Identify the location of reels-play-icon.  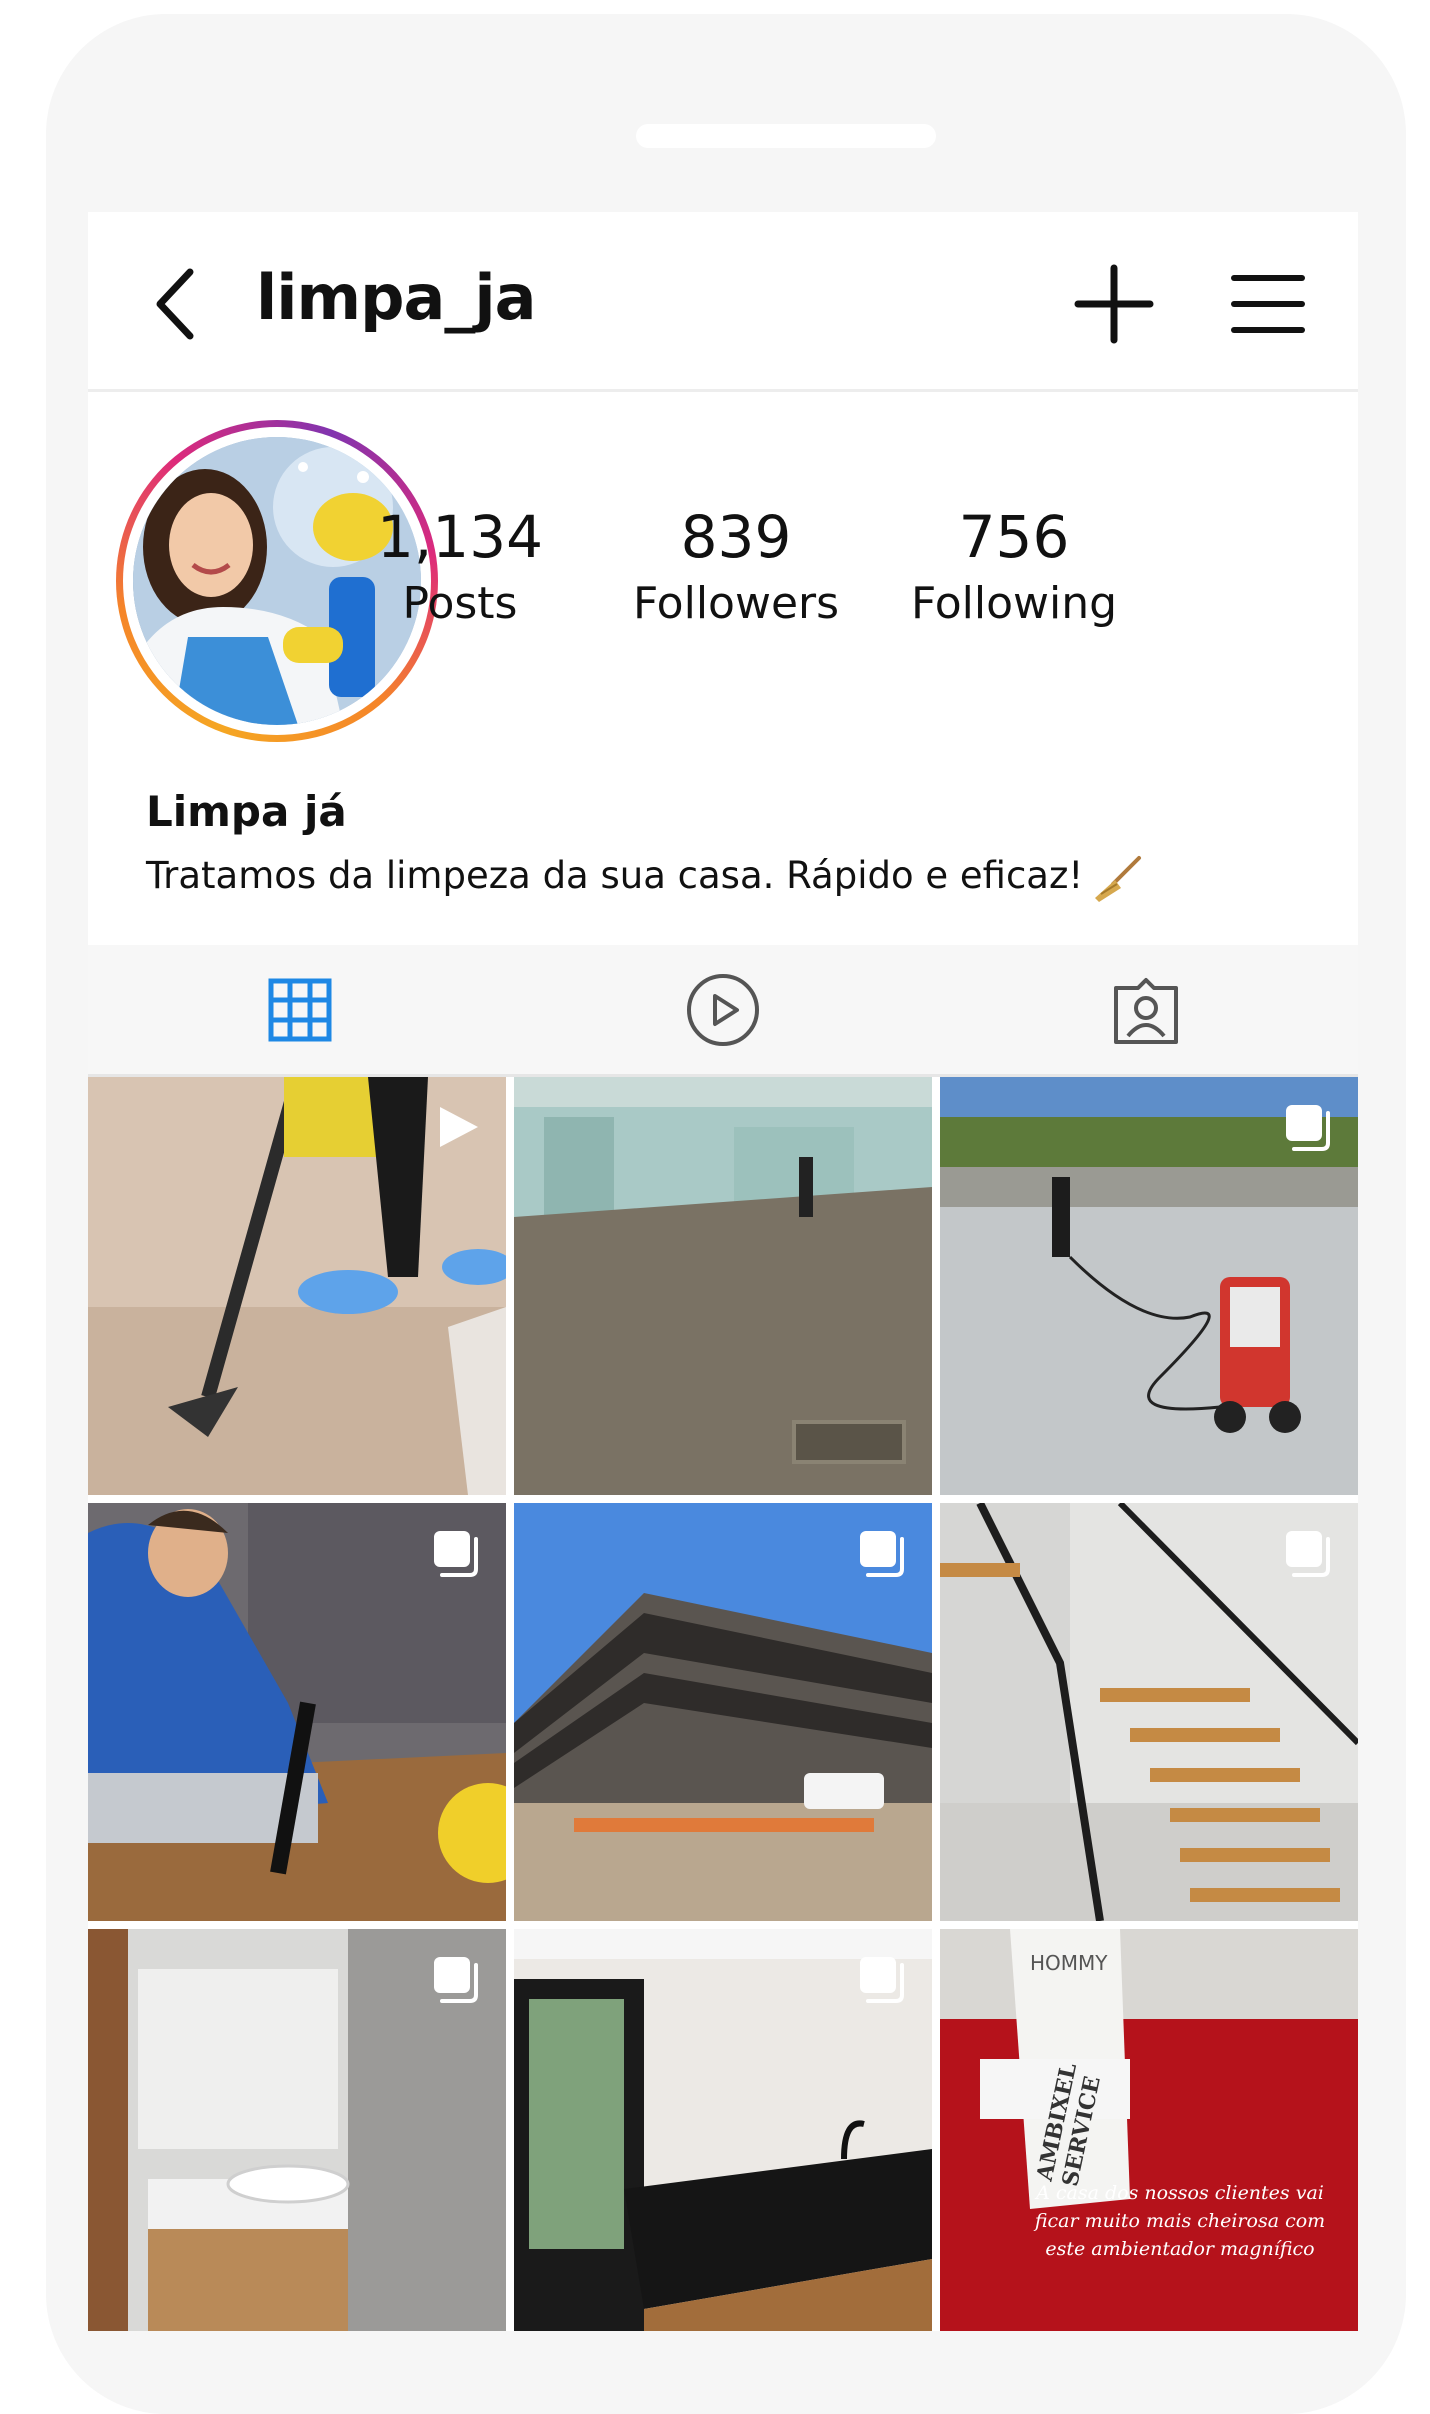
(722, 1010).